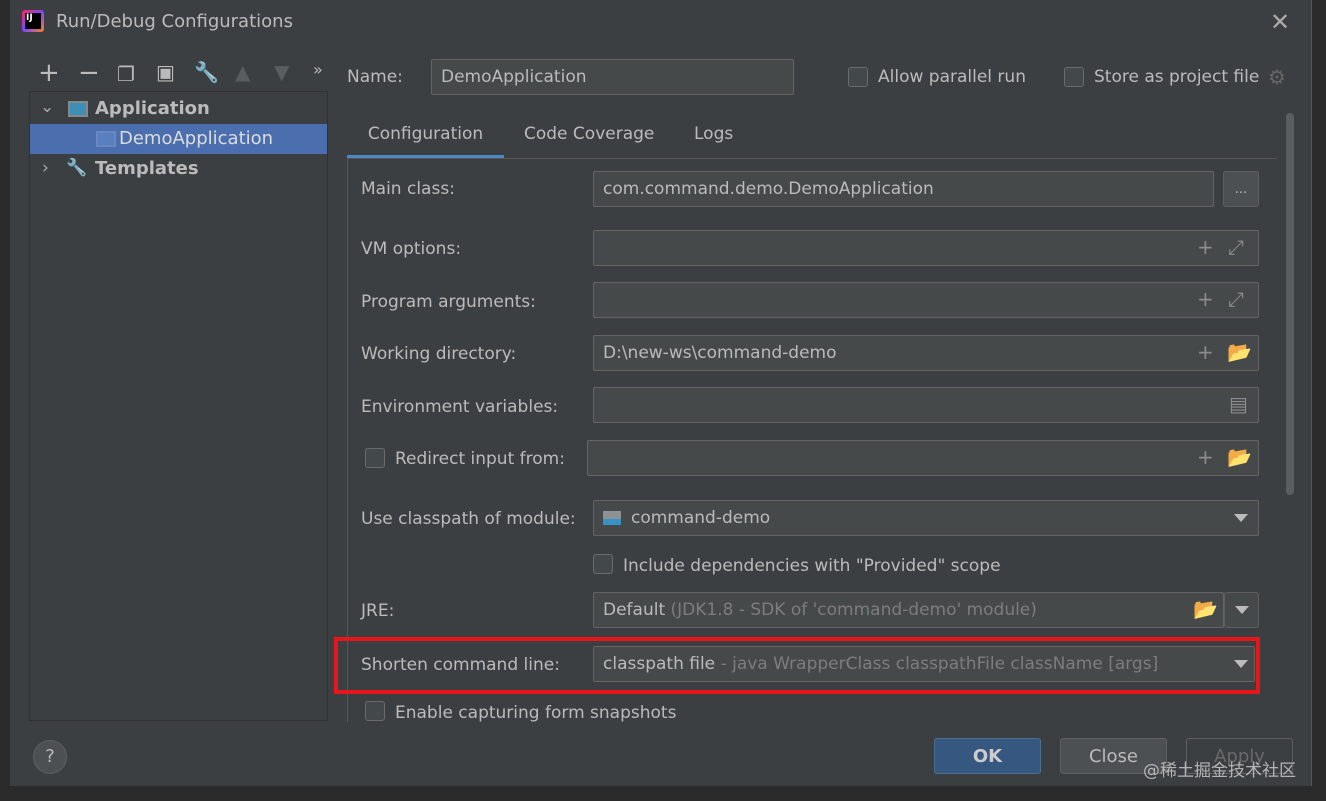 Image resolution: width=1326 pixels, height=801 pixels. Describe the element at coordinates (903, 189) in the screenshot. I see `main-class-input: com.command.demo.DemoApplication` at that location.